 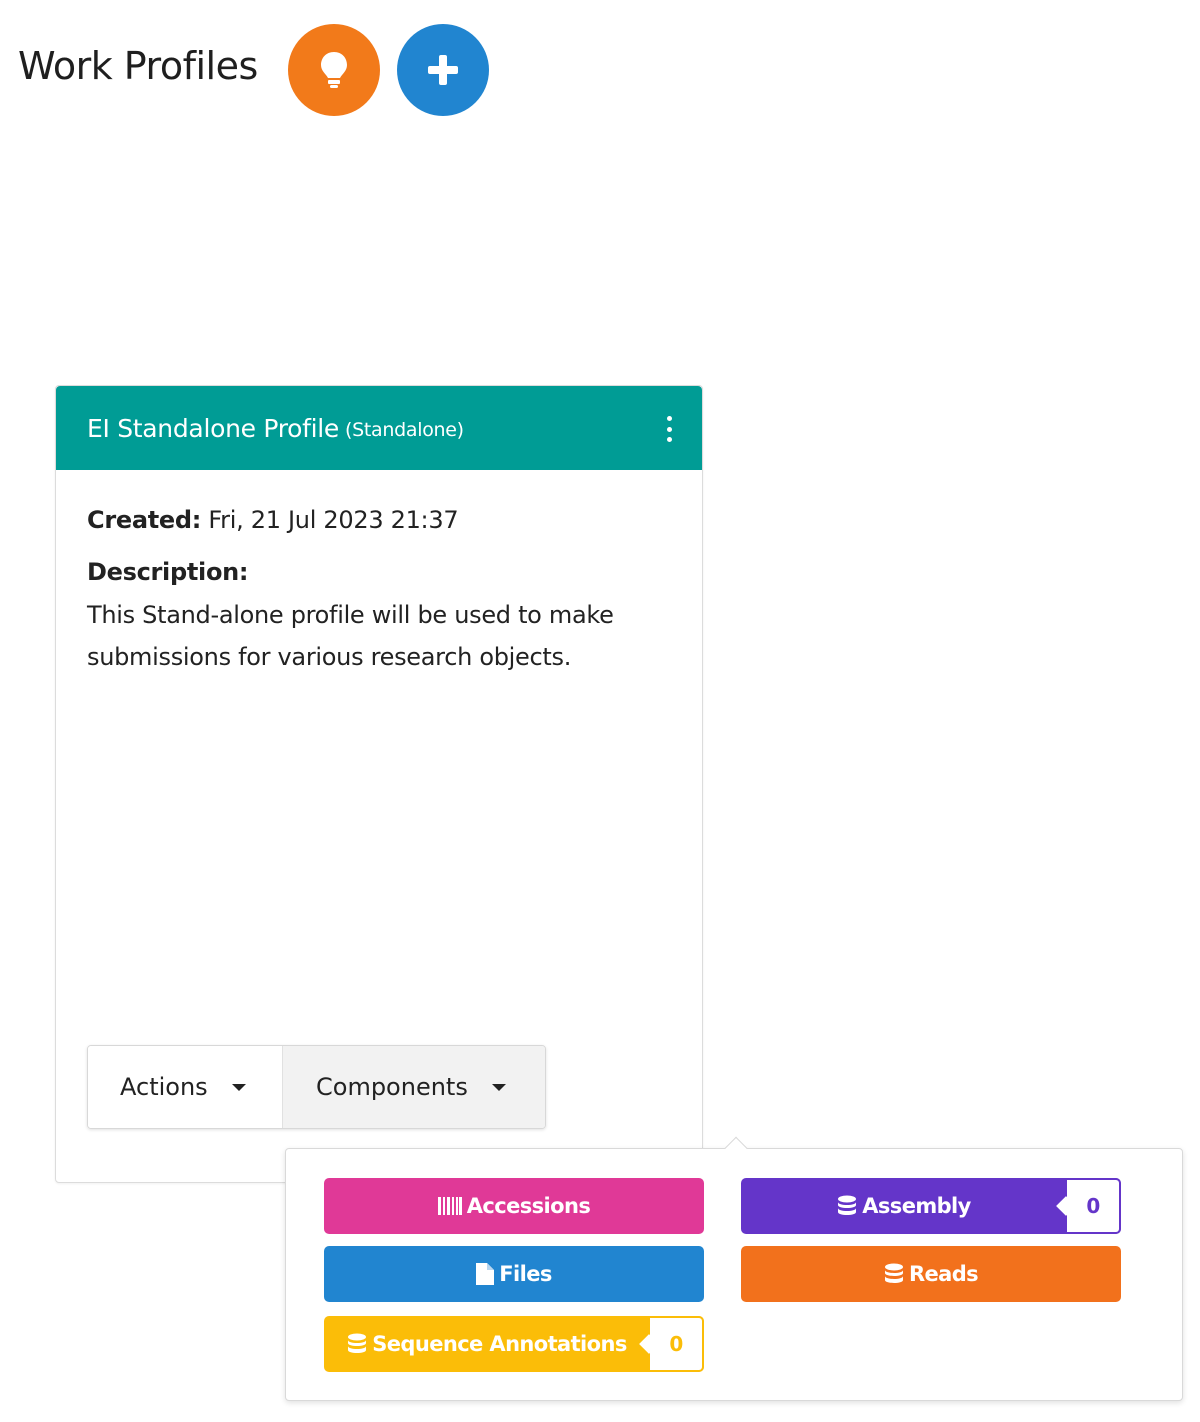 What do you see at coordinates (392, 1087) in the screenshot?
I see `components-label: Components` at bounding box center [392, 1087].